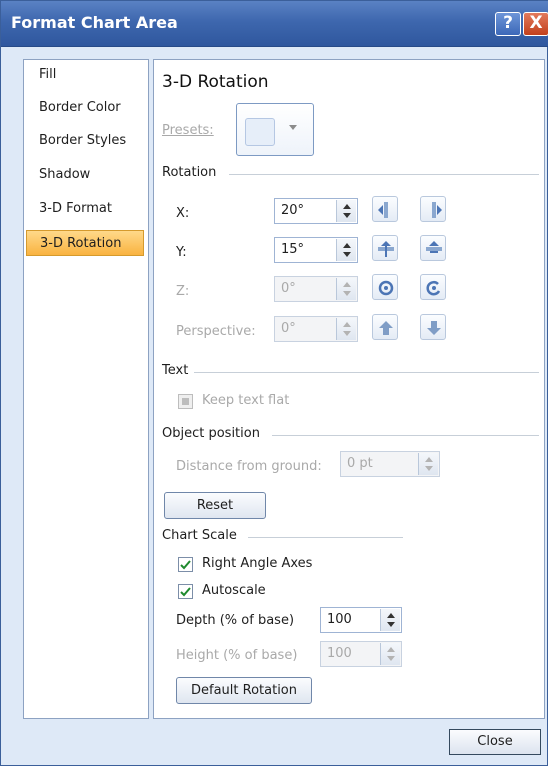  What do you see at coordinates (366, 372) in the screenshot?
I see `text-divider` at bounding box center [366, 372].